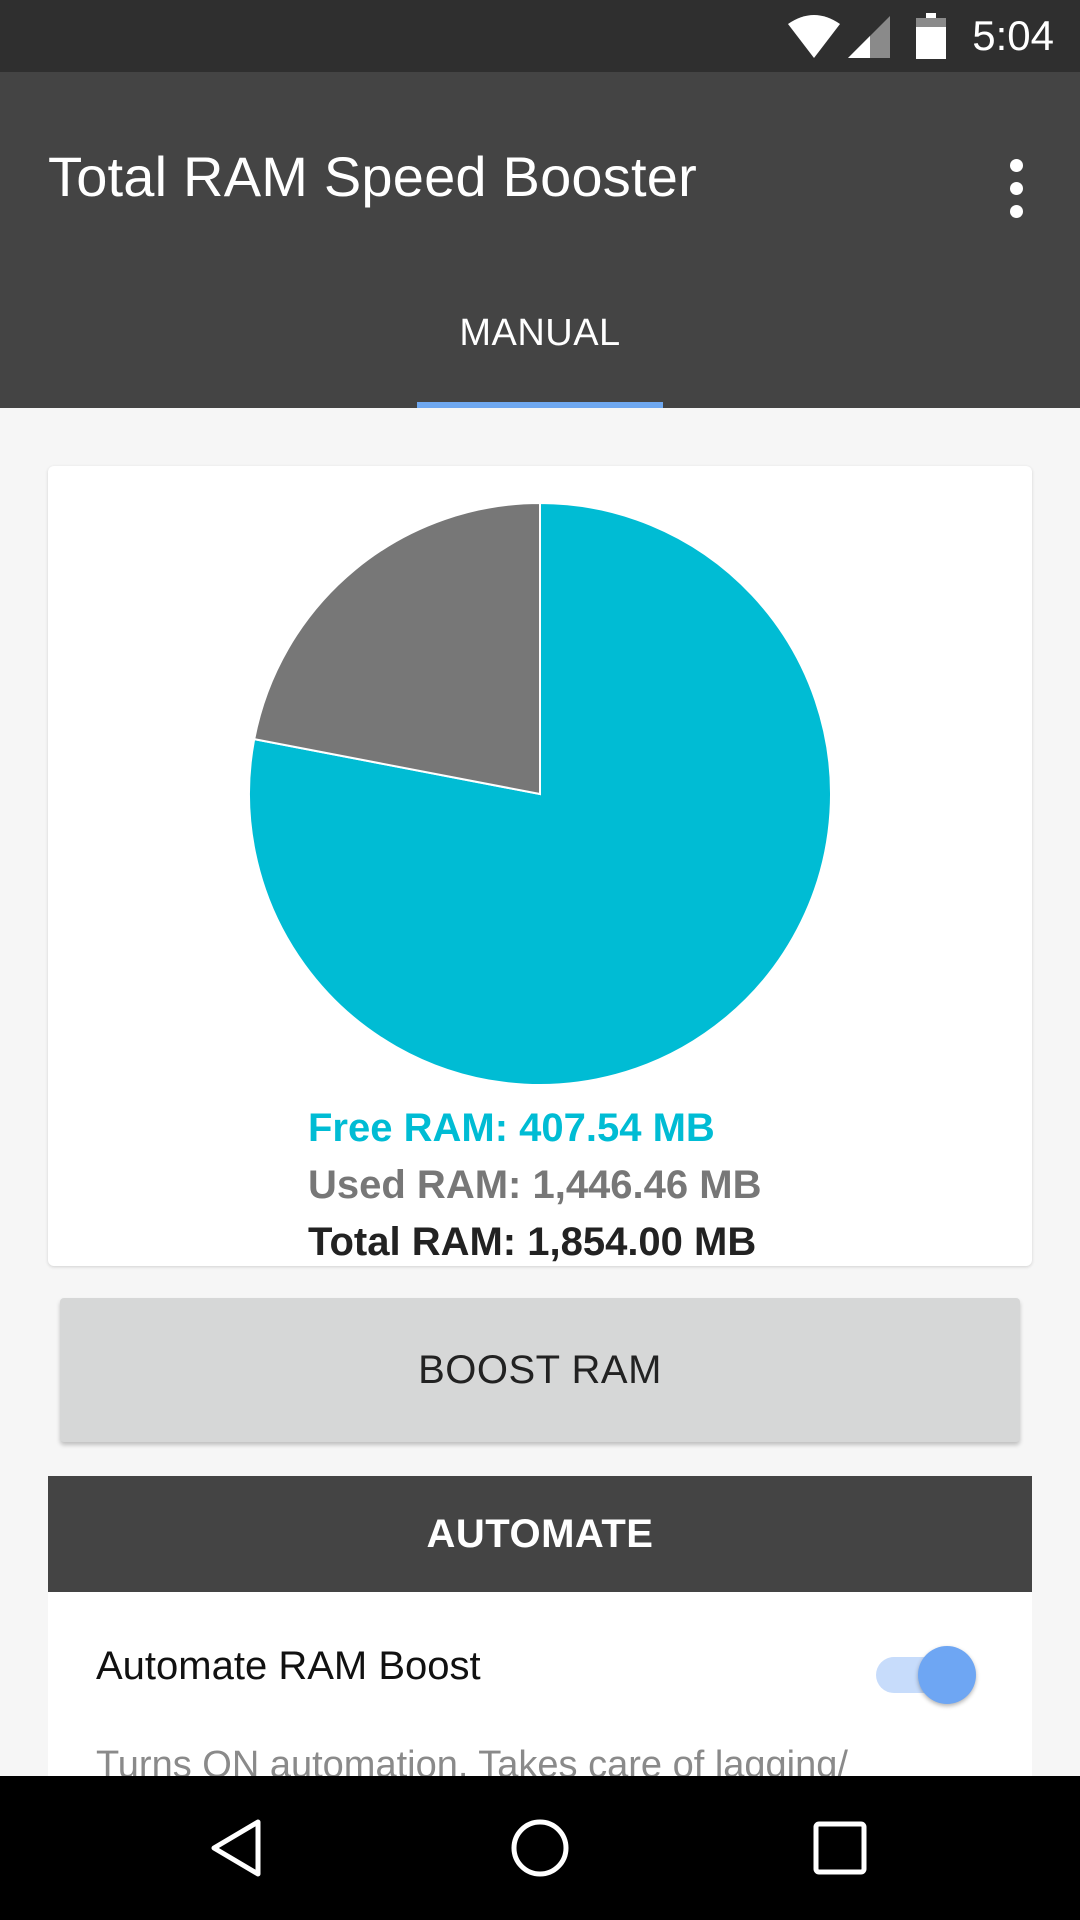  Describe the element at coordinates (240, 1848) in the screenshot. I see `back-icon` at that location.